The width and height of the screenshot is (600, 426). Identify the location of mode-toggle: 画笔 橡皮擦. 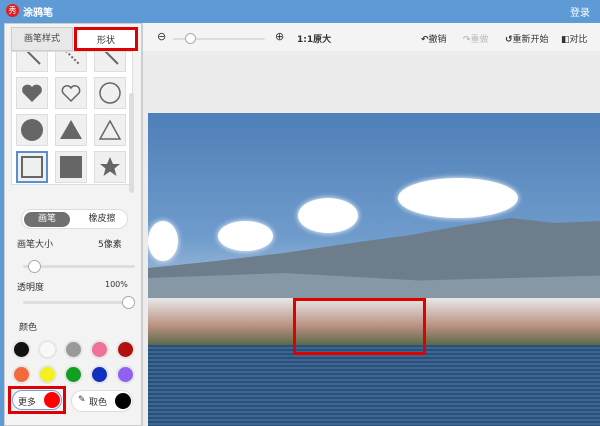
(74, 219).